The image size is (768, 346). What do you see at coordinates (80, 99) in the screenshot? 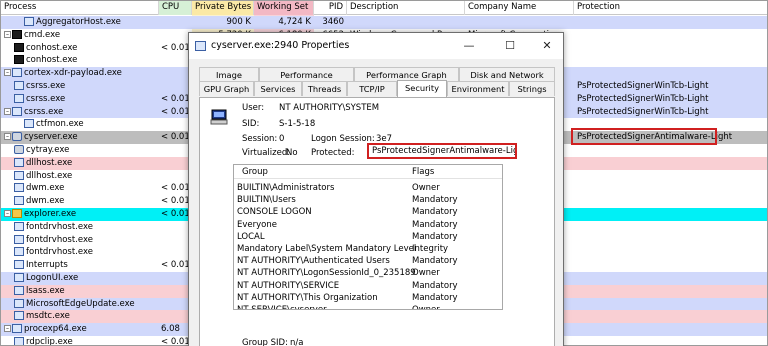
I see `process-name-cell: csrss.exe` at bounding box center [80, 99].